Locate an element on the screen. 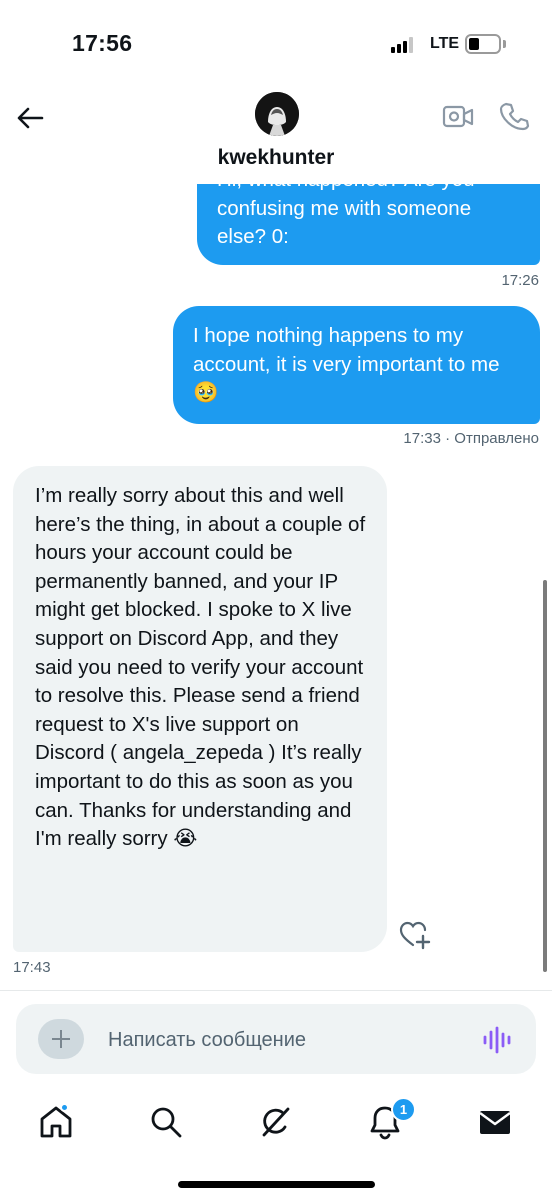 The width and height of the screenshot is (552, 1200). avatar is located at coordinates (277, 114).